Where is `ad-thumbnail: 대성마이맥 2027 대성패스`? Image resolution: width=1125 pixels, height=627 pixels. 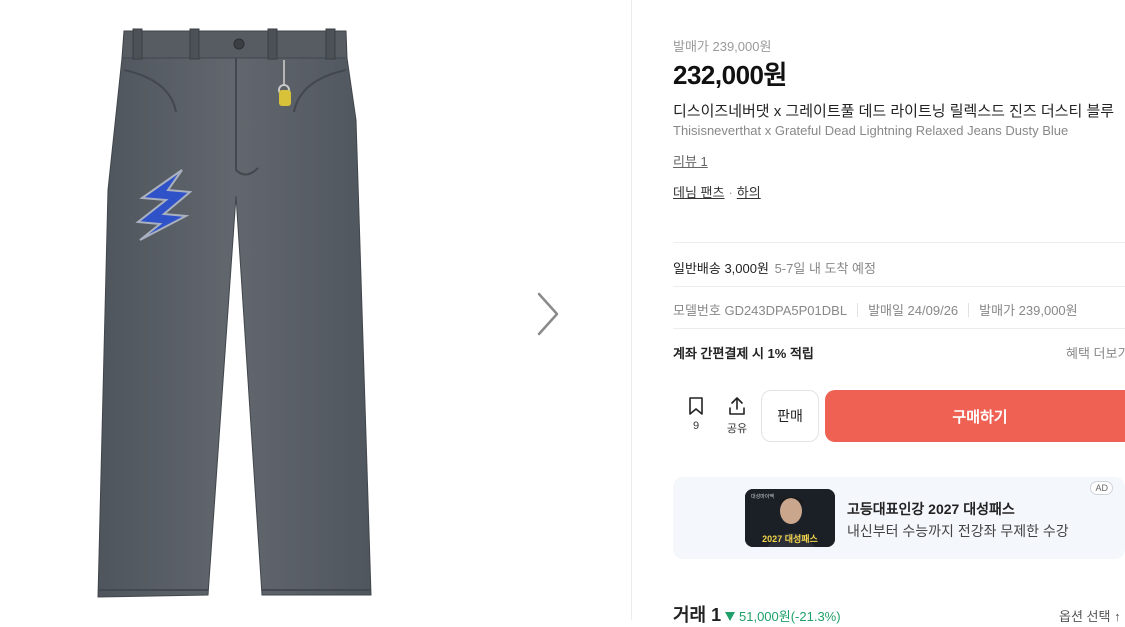 ad-thumbnail: 대성마이맥 2027 대성패스 is located at coordinates (790, 518).